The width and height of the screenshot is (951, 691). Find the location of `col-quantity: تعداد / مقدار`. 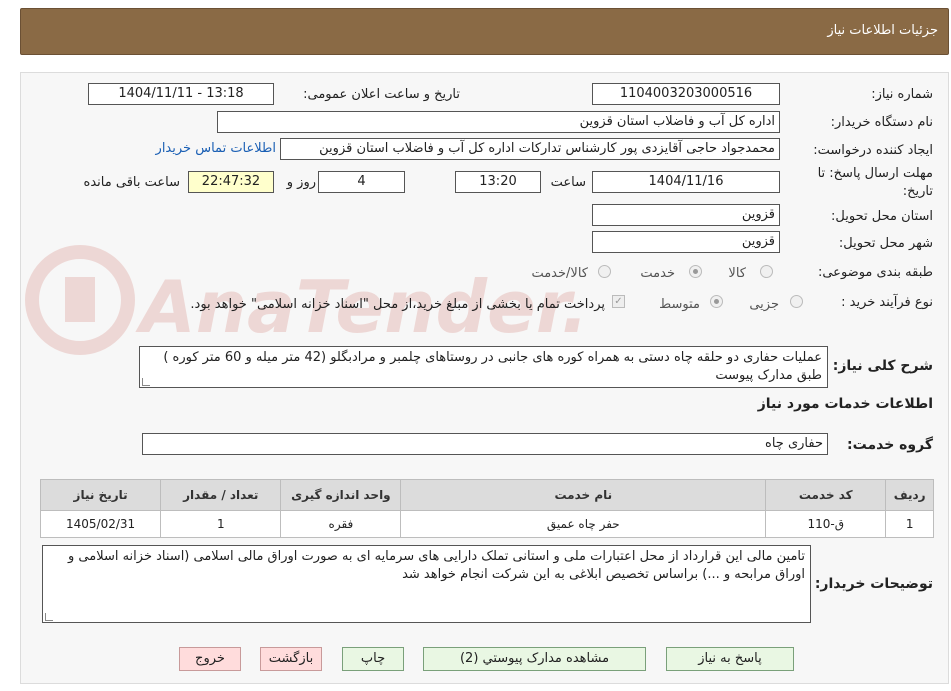

col-quantity: تعداد / مقدار is located at coordinates (221, 495).